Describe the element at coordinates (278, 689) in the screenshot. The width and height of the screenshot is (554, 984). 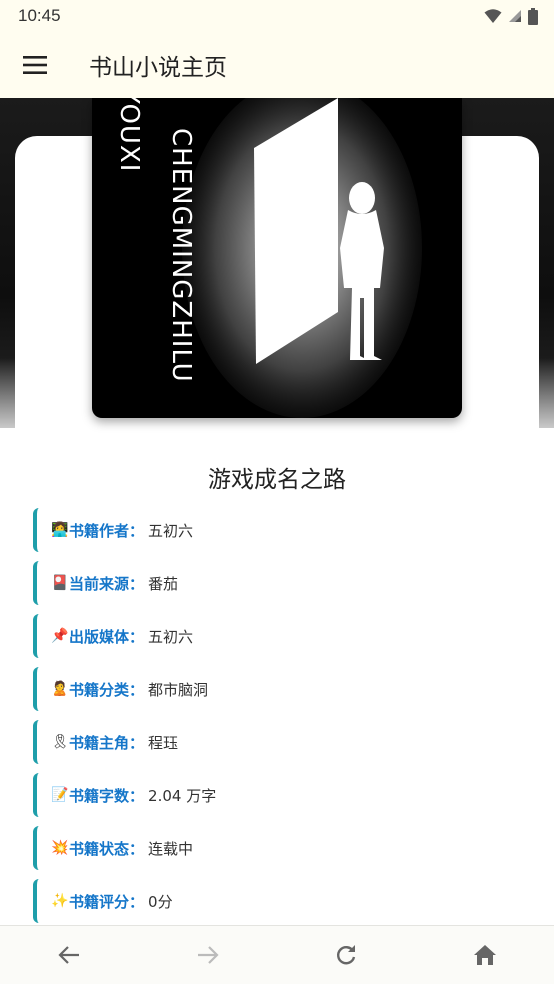
I see `info-category: 🙎 书籍分类： 都市脑洞` at that location.